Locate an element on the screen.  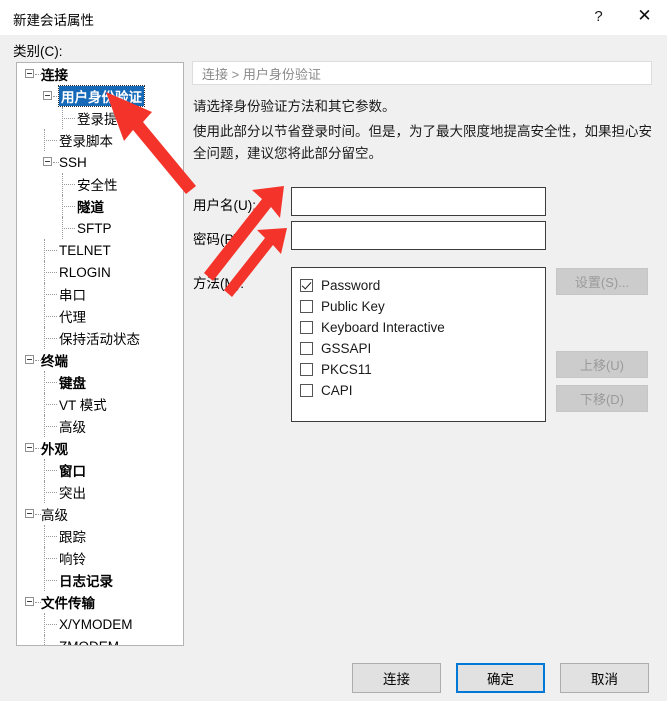
method-row-1: Public Key is located at coordinates (422, 306).